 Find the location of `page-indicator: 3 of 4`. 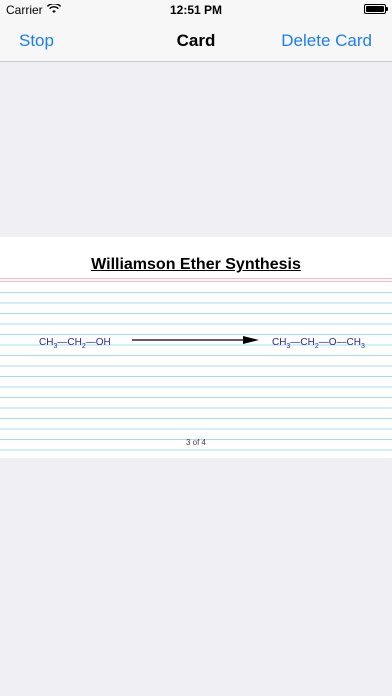

page-indicator: 3 of 4 is located at coordinates (195, 442).